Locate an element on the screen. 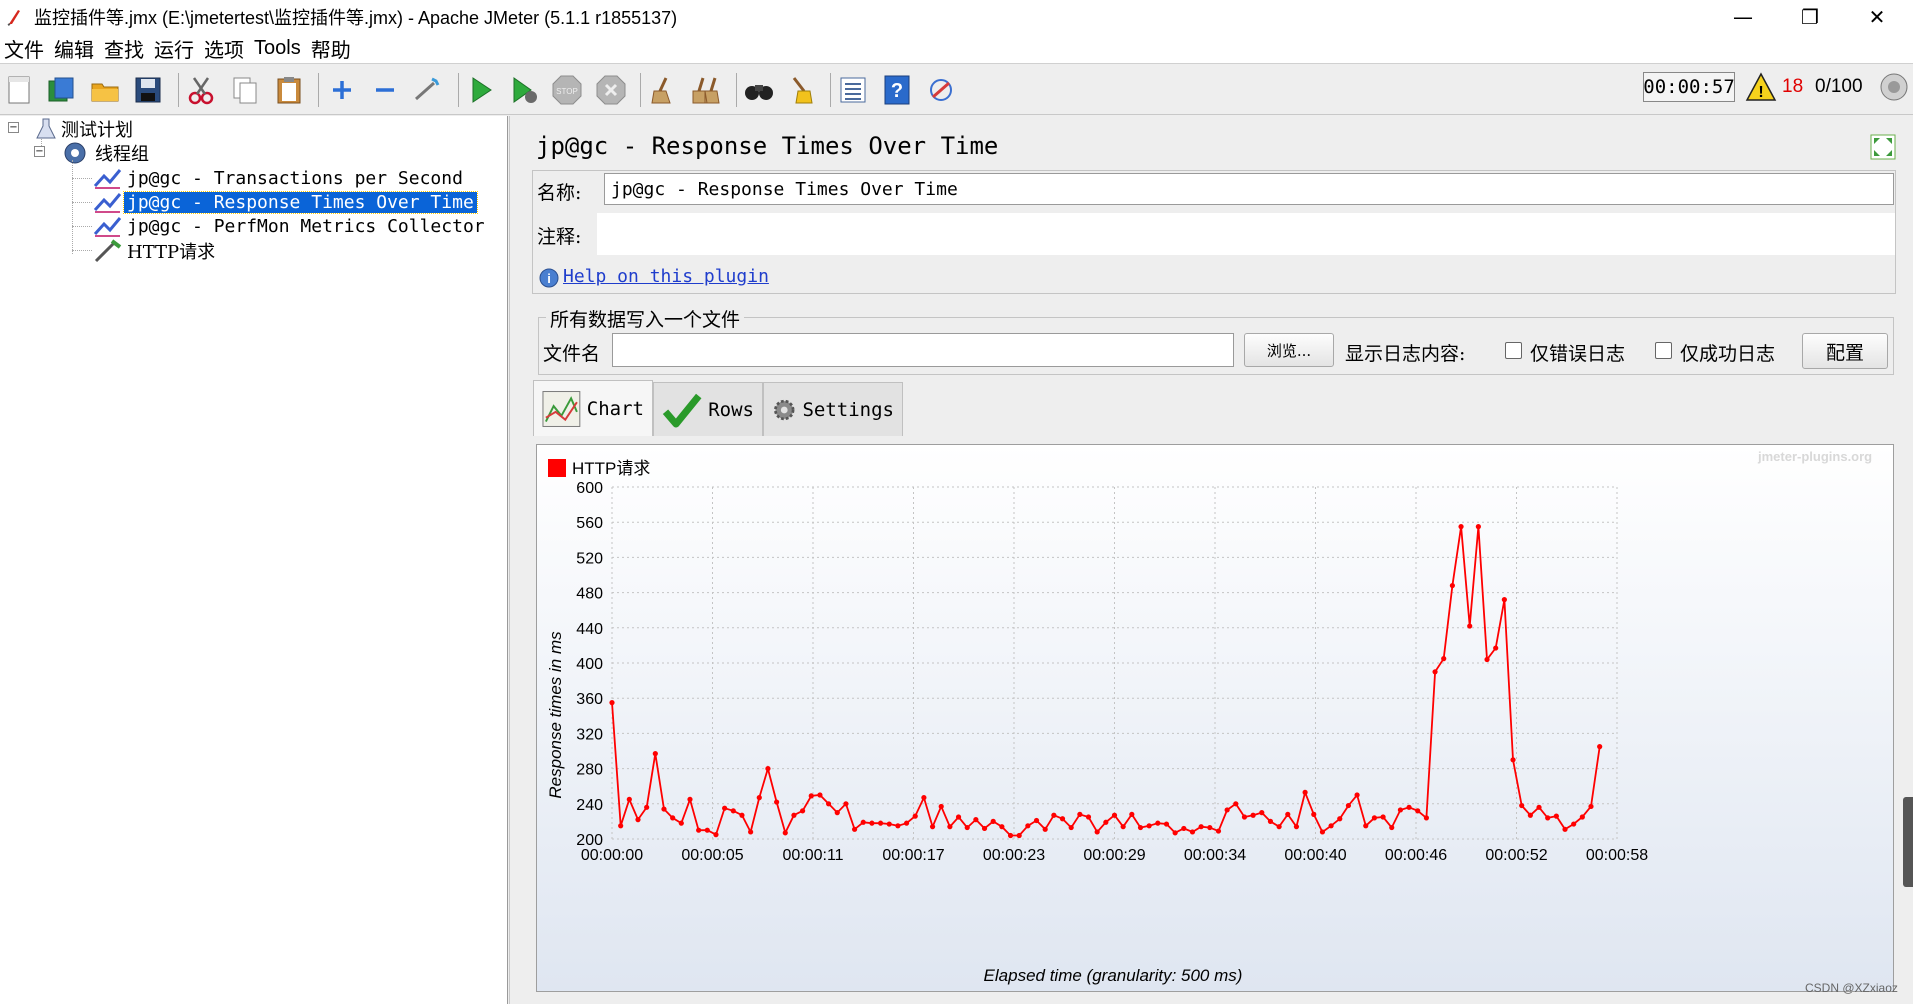 This screenshot has width=1913, height=1004. toolbar-separator is located at coordinates (178, 90).